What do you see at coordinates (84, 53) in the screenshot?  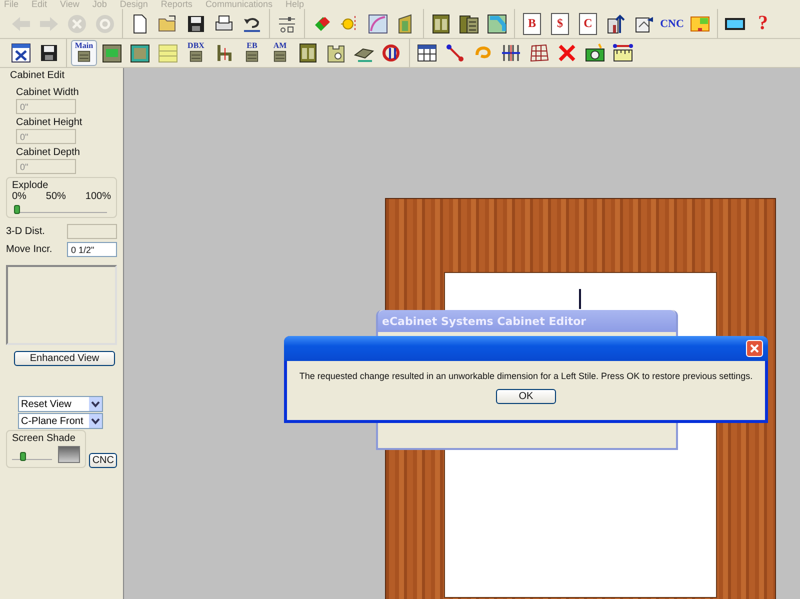 I see `toolbar-button: Main` at bounding box center [84, 53].